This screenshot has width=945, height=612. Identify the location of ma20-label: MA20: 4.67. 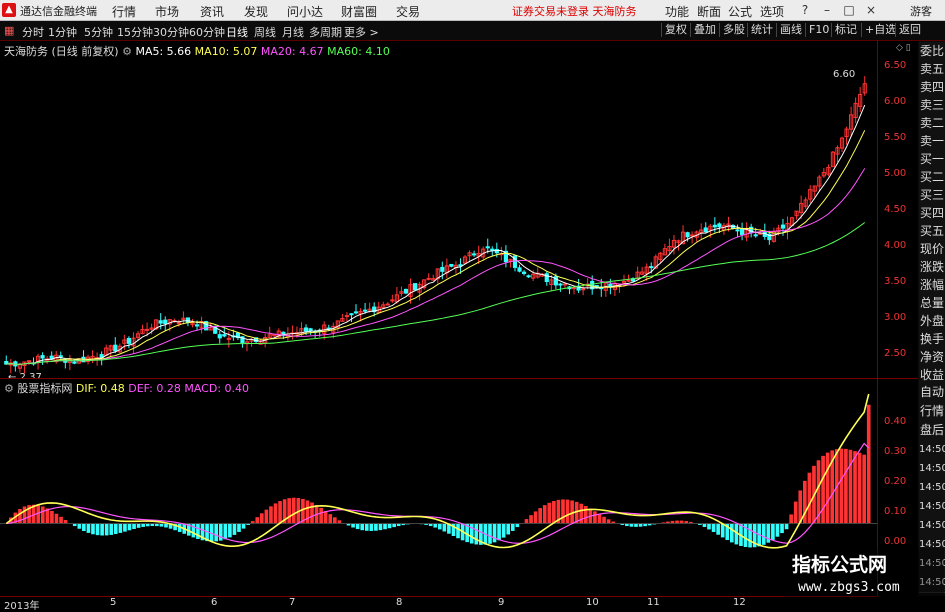
(292, 51).